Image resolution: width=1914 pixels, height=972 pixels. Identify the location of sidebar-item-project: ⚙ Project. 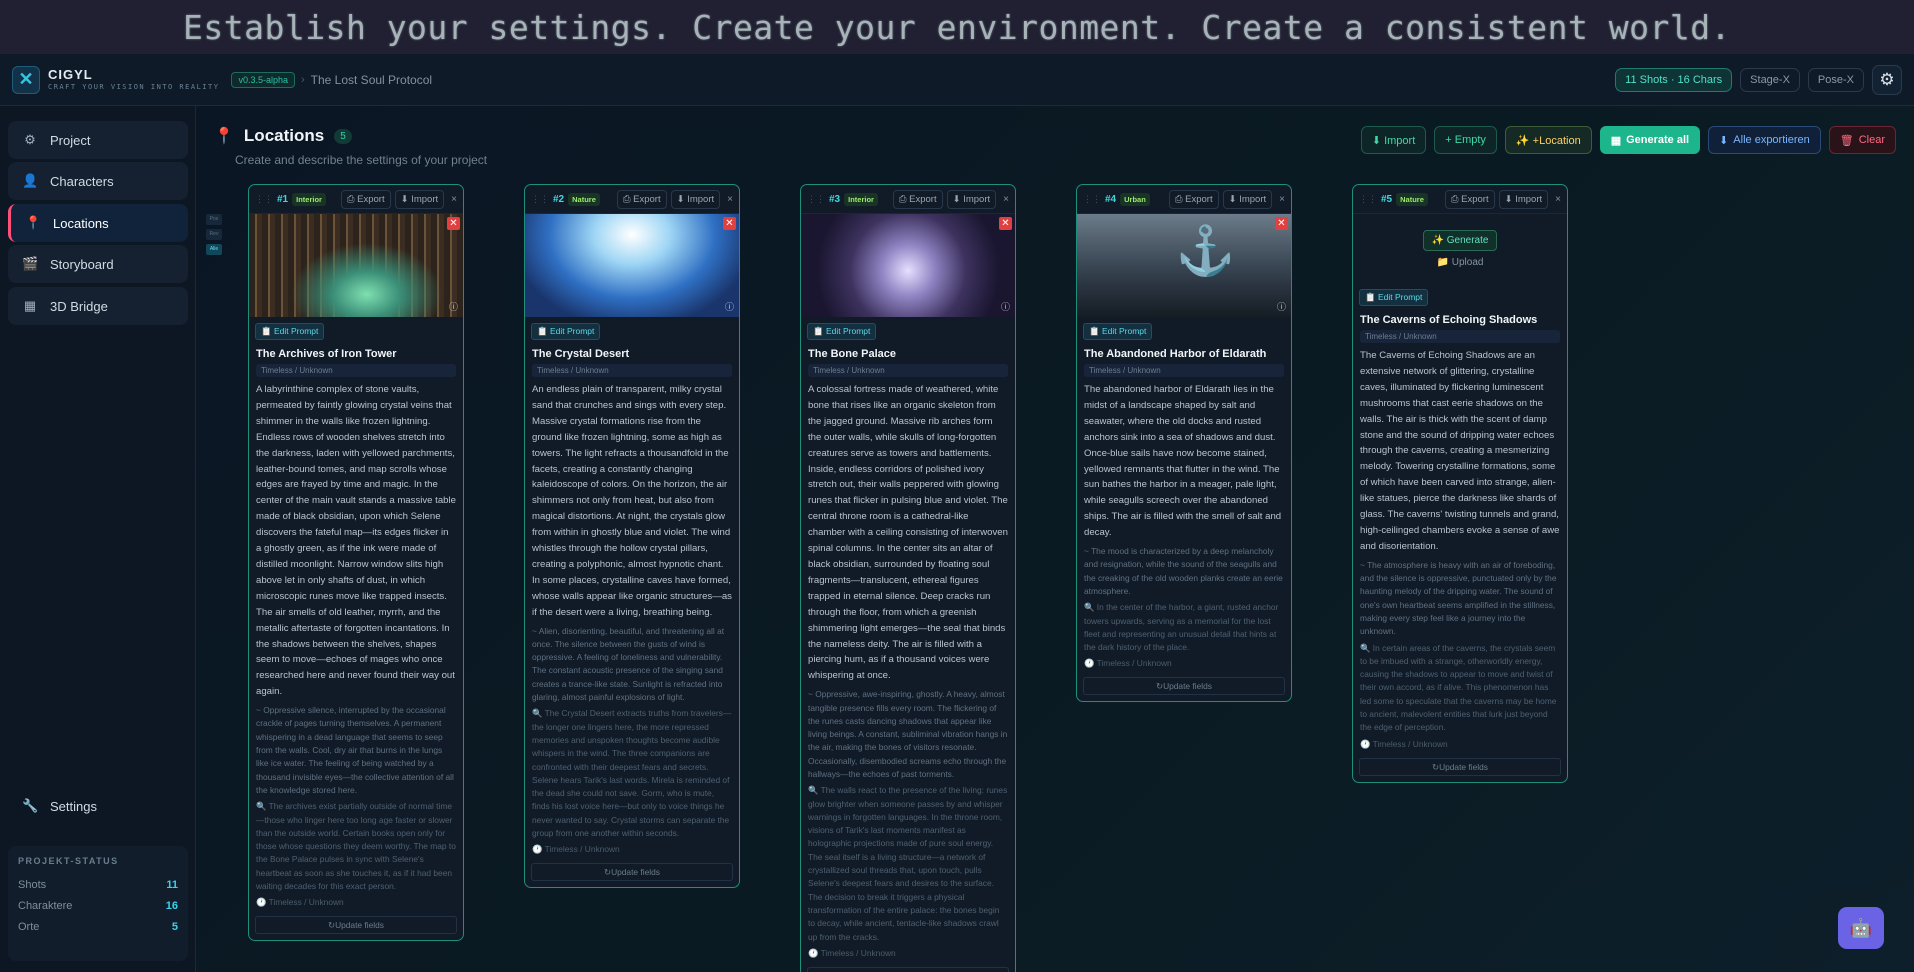
(98, 140).